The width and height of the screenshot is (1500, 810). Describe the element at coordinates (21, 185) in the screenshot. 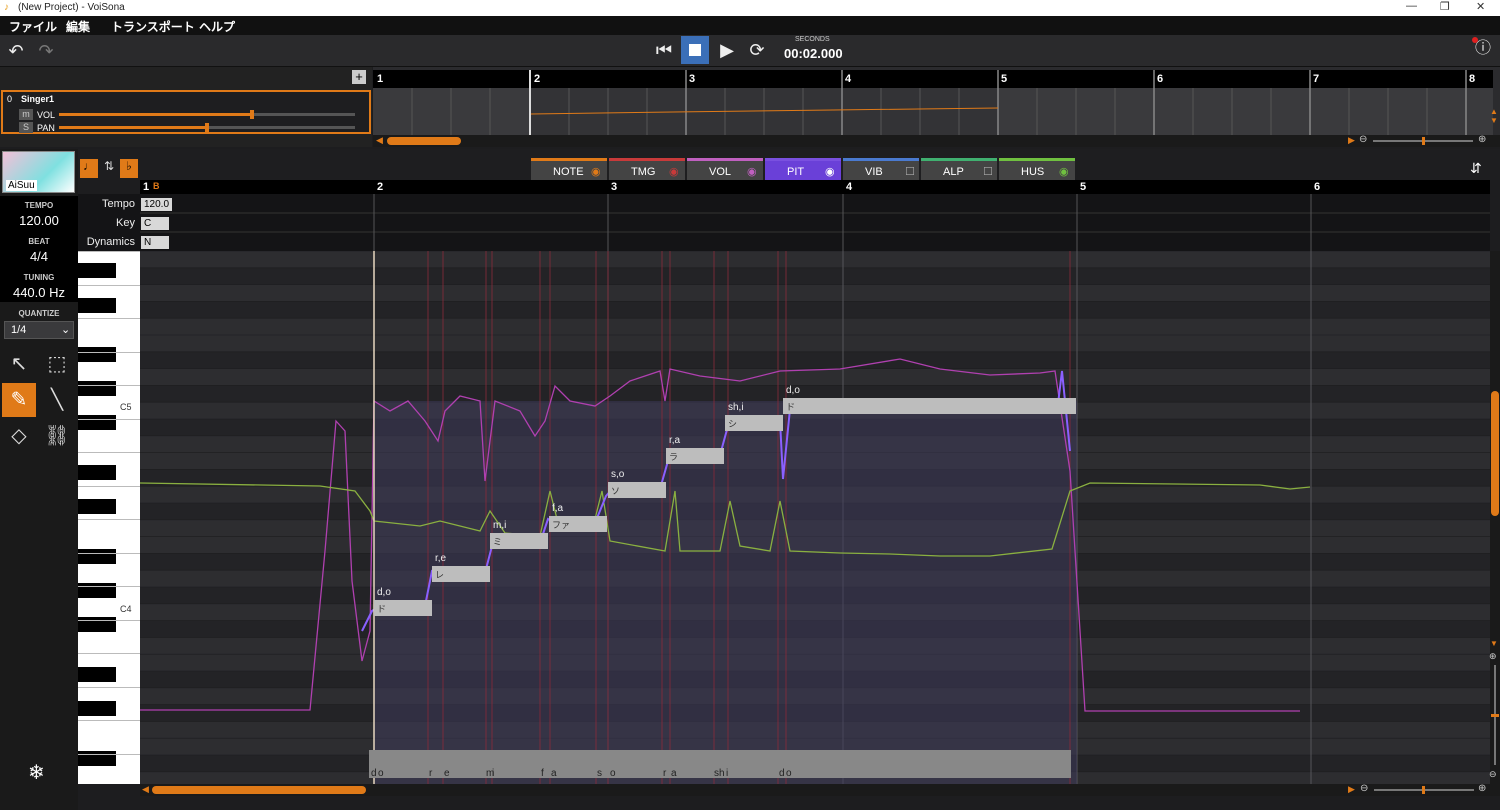

I see `singer-name: AiSuu` at that location.